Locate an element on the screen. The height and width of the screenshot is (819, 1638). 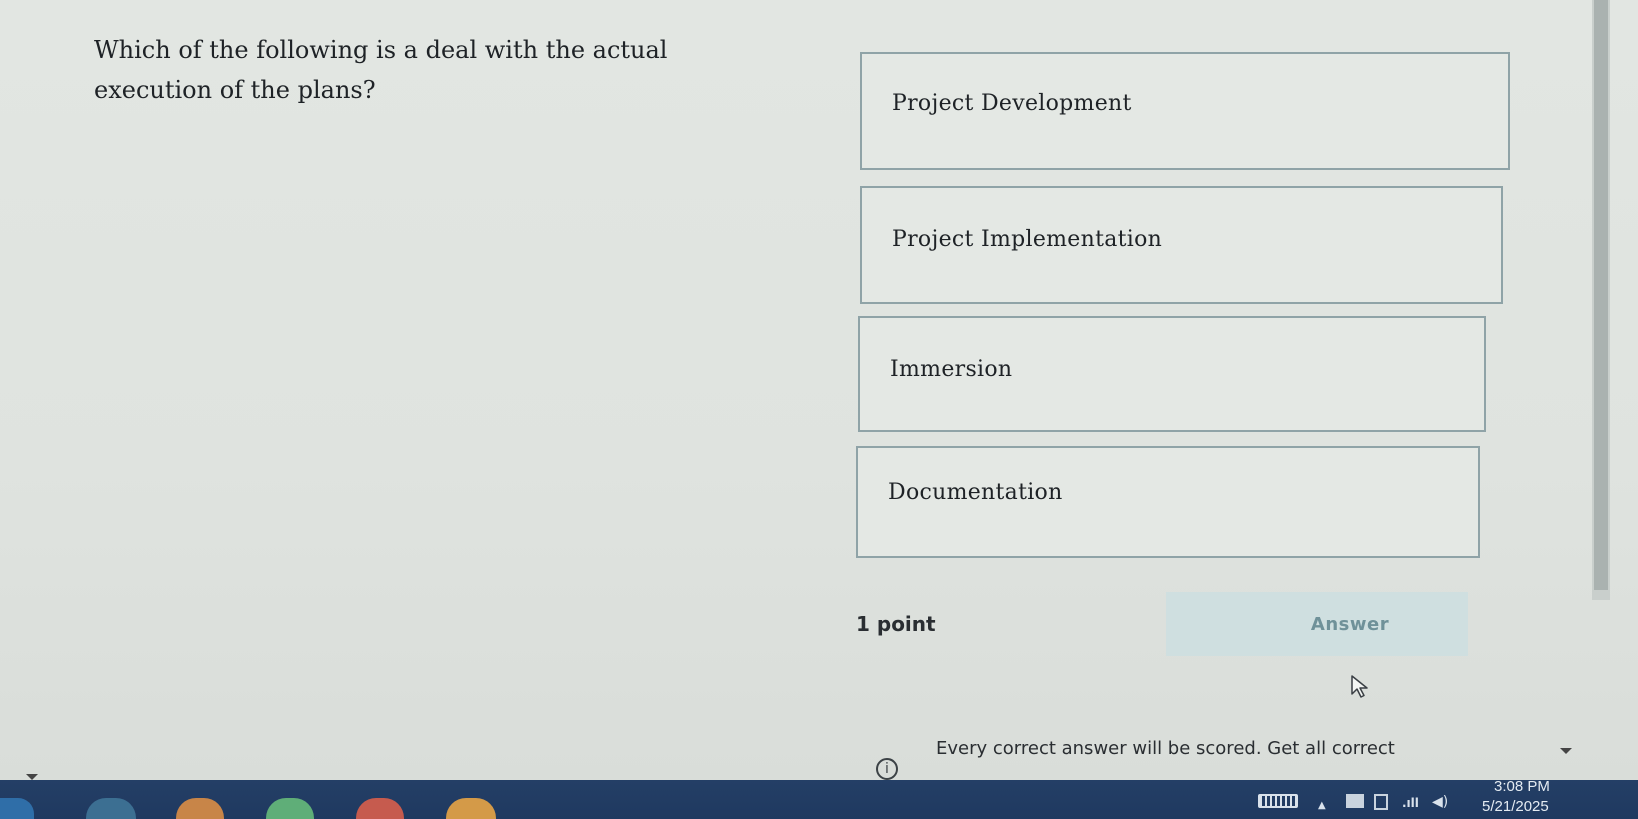
info-icon: i is located at coordinates (887, 769).